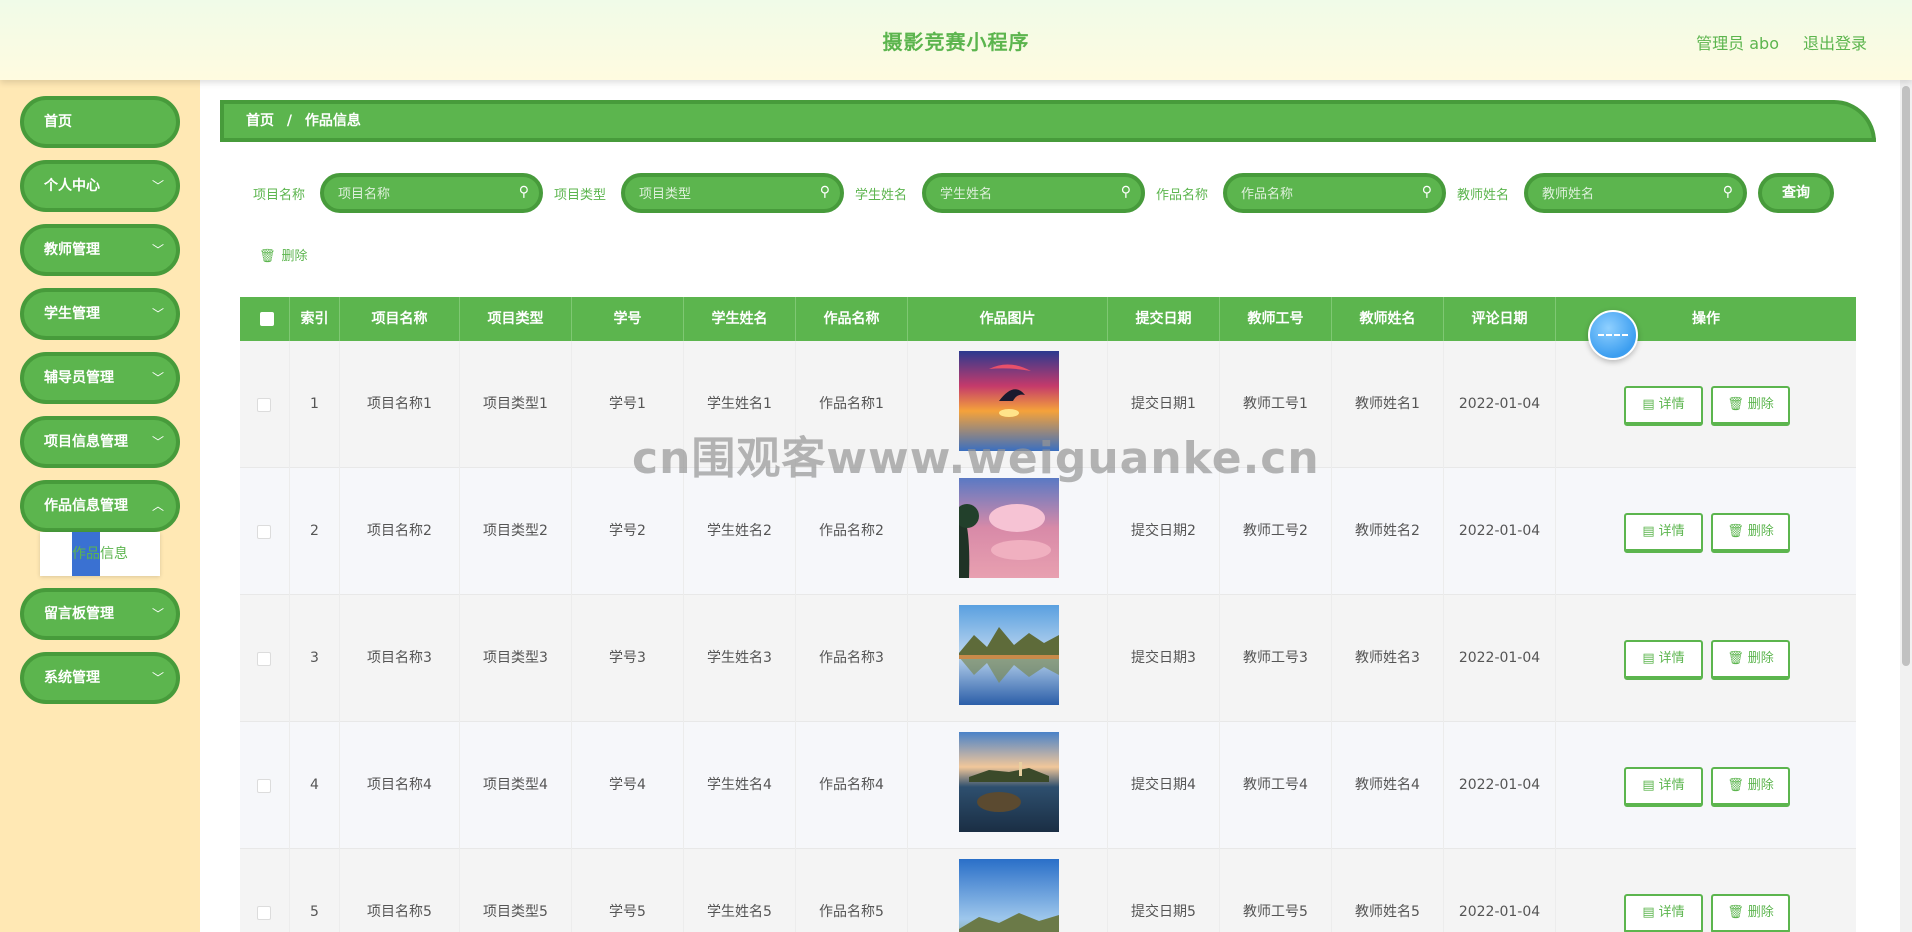 This screenshot has height=932, width=1912. Describe the element at coordinates (1671, 404) in the screenshot. I see `detail-label: 详情` at that location.